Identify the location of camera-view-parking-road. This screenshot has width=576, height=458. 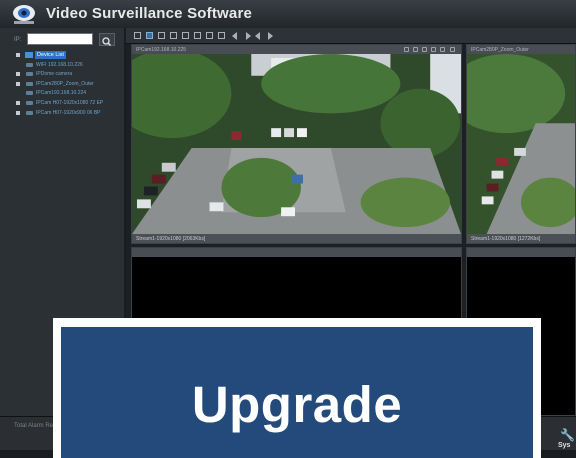
(521, 144).